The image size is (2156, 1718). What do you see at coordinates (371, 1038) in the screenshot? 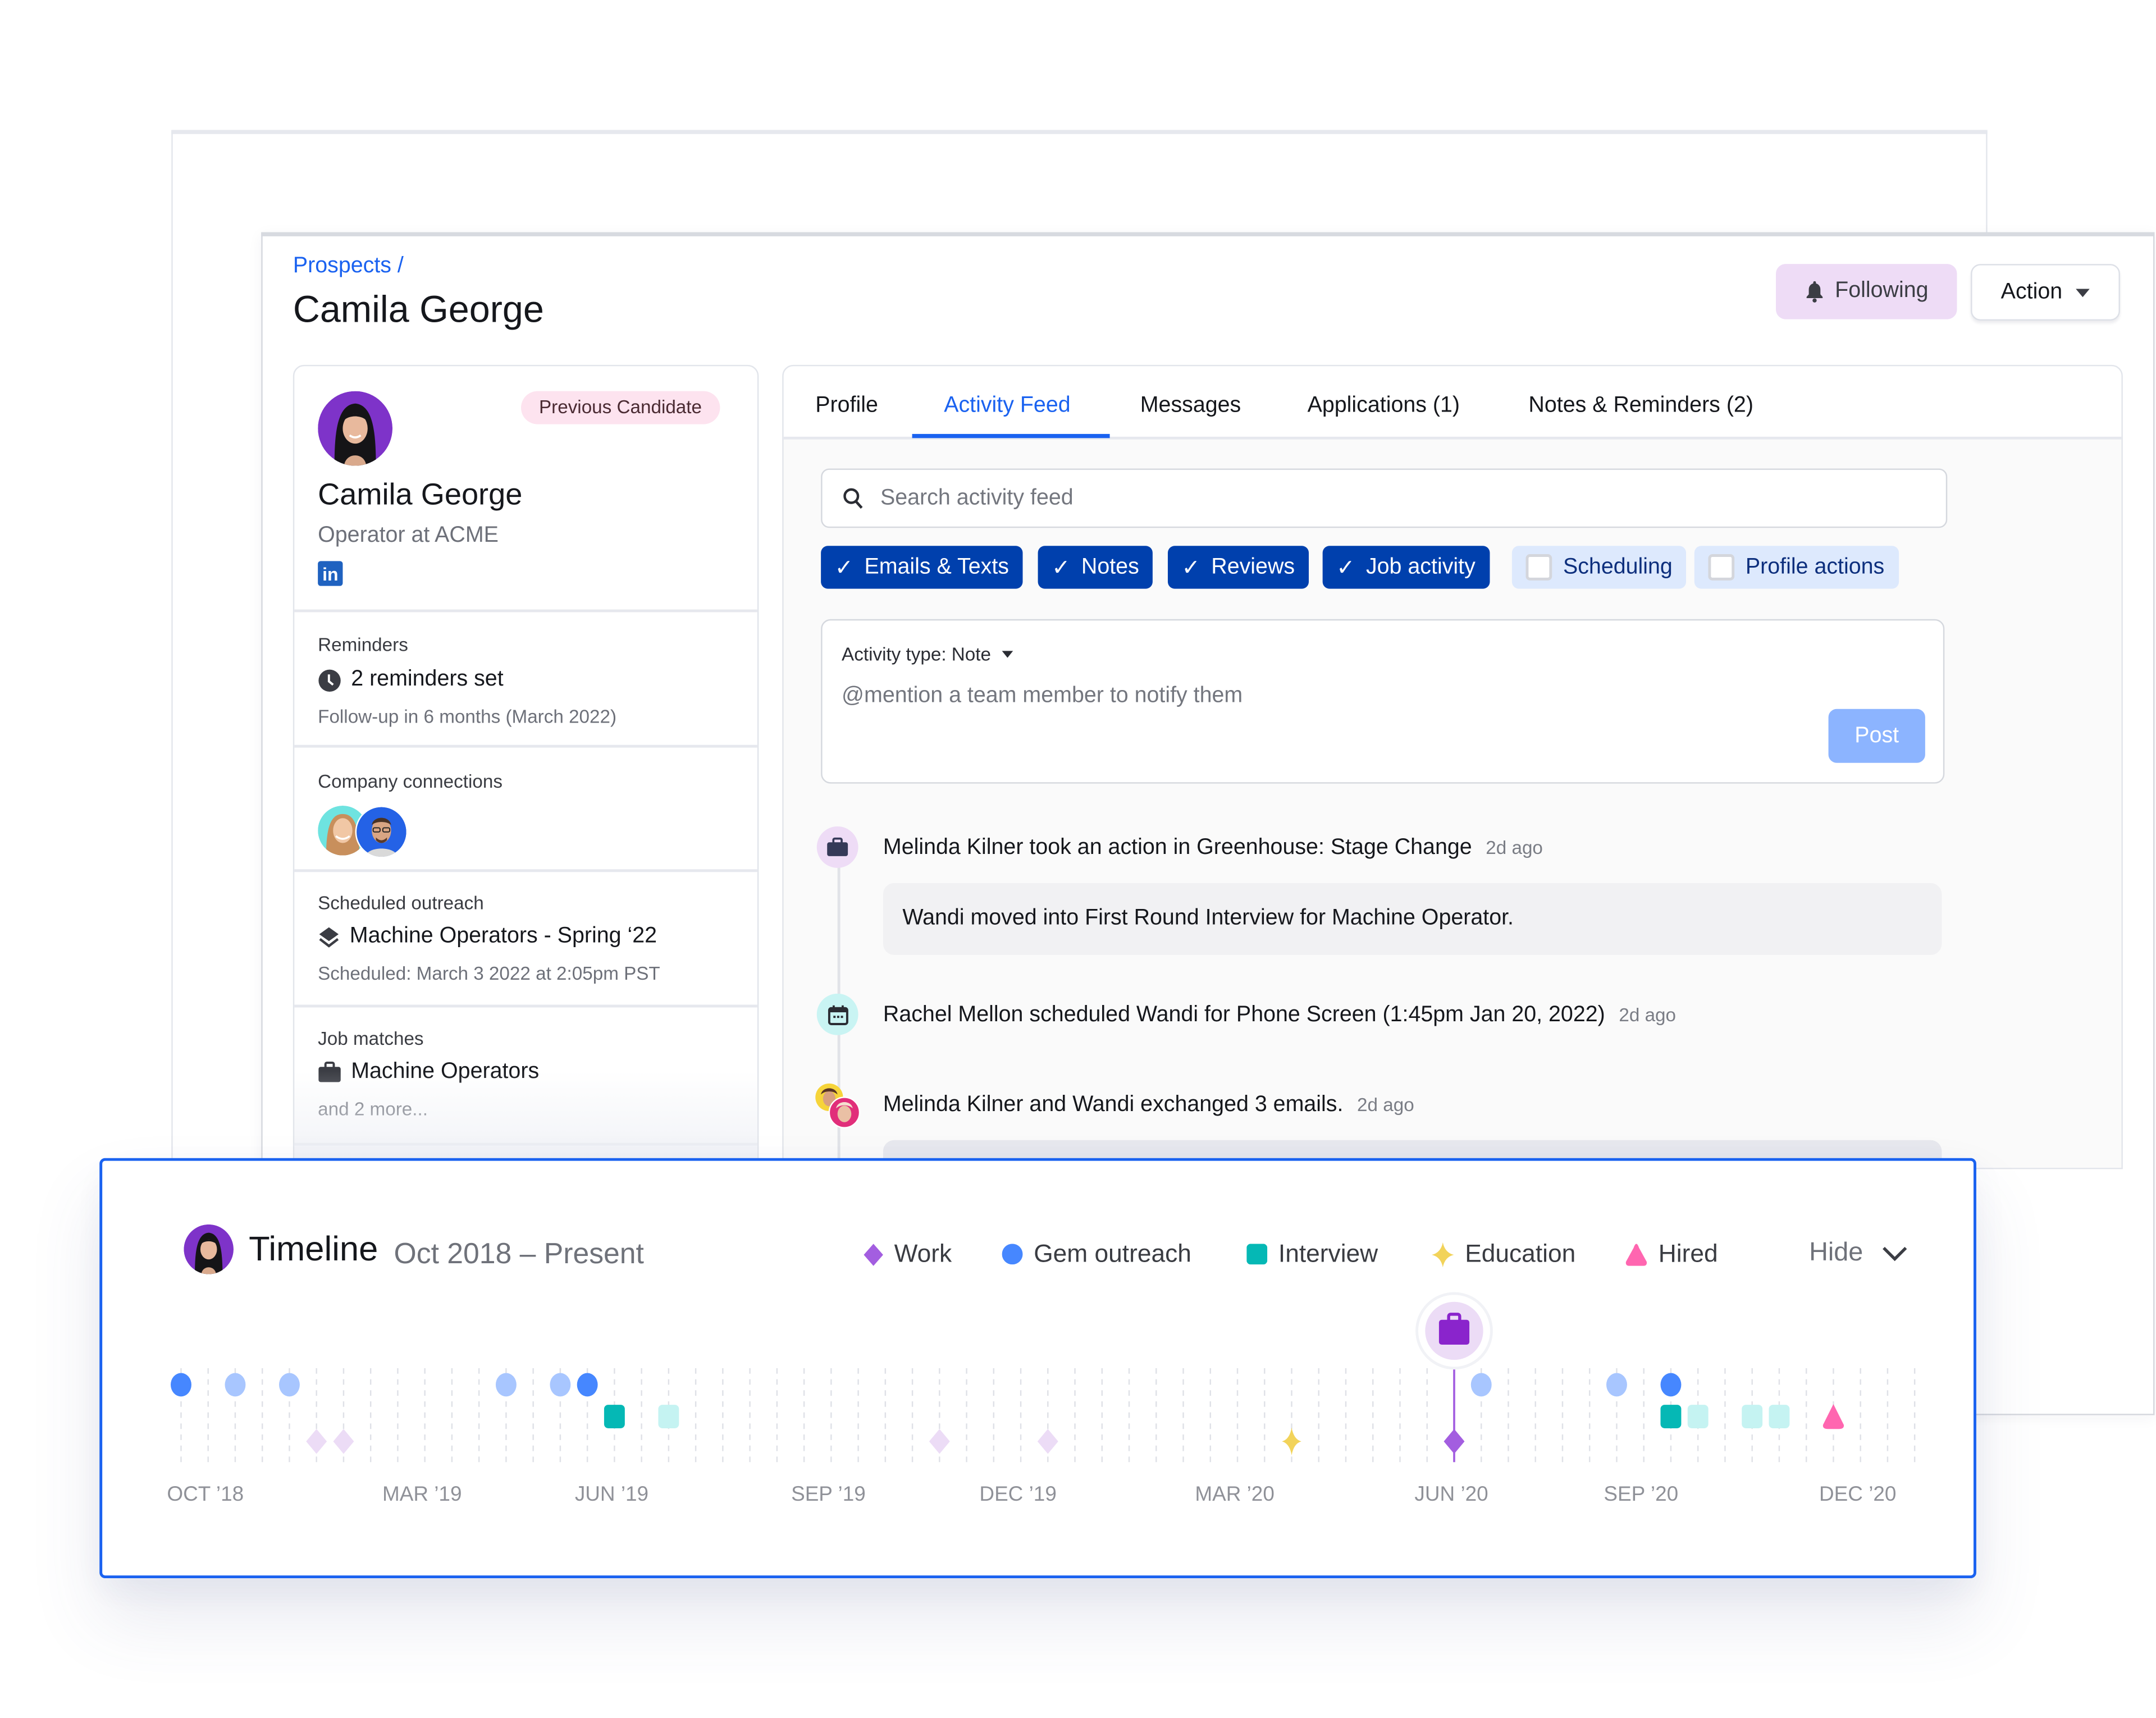
I see `section-label: Job matches` at bounding box center [371, 1038].